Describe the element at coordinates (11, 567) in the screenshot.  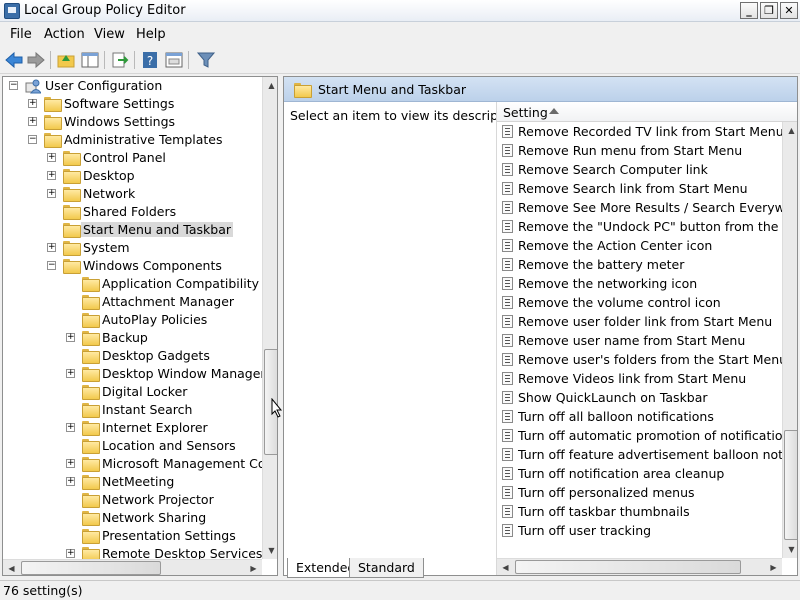
I see `scroll-left-arrow-icon: ◀` at that location.